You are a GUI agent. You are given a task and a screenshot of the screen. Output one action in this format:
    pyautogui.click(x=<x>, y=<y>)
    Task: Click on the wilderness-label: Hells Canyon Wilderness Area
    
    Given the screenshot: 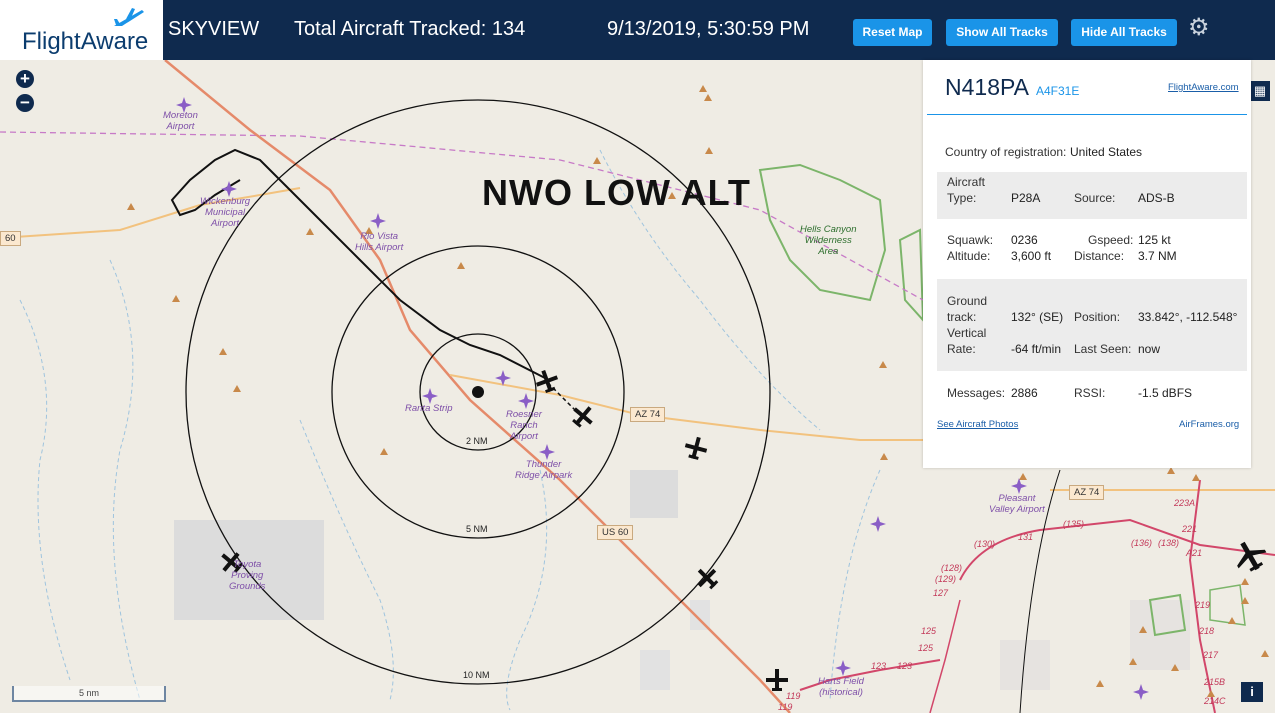 What is the action you would take?
    pyautogui.click(x=828, y=240)
    